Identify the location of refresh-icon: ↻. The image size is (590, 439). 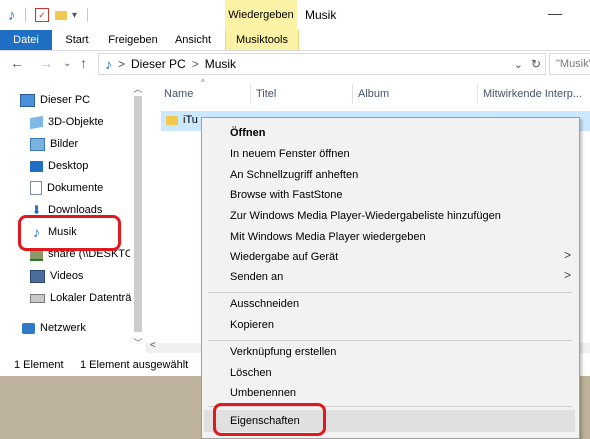
(536, 64).